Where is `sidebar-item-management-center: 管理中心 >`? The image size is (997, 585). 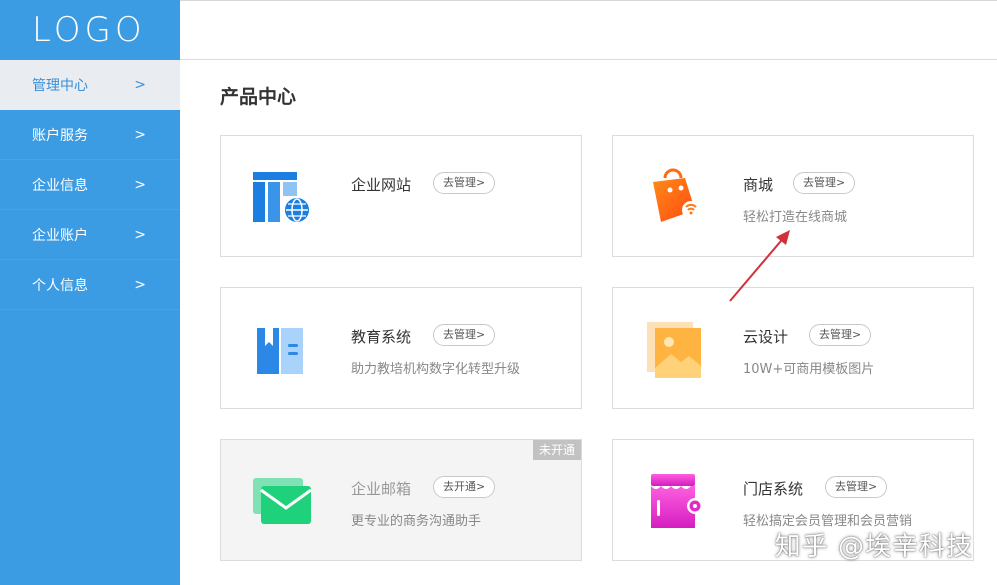 sidebar-item-management-center: 管理中心 > is located at coordinates (90, 85).